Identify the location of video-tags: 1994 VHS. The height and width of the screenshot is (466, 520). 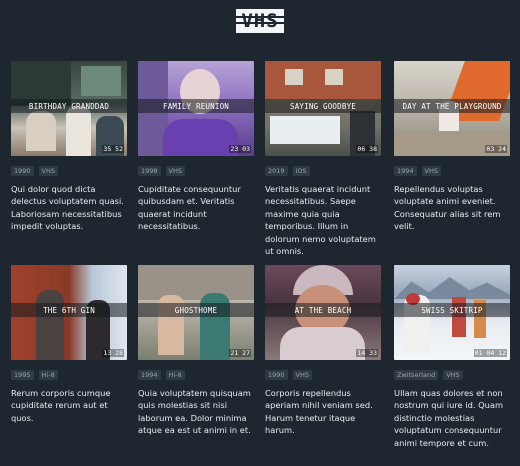
(452, 171).